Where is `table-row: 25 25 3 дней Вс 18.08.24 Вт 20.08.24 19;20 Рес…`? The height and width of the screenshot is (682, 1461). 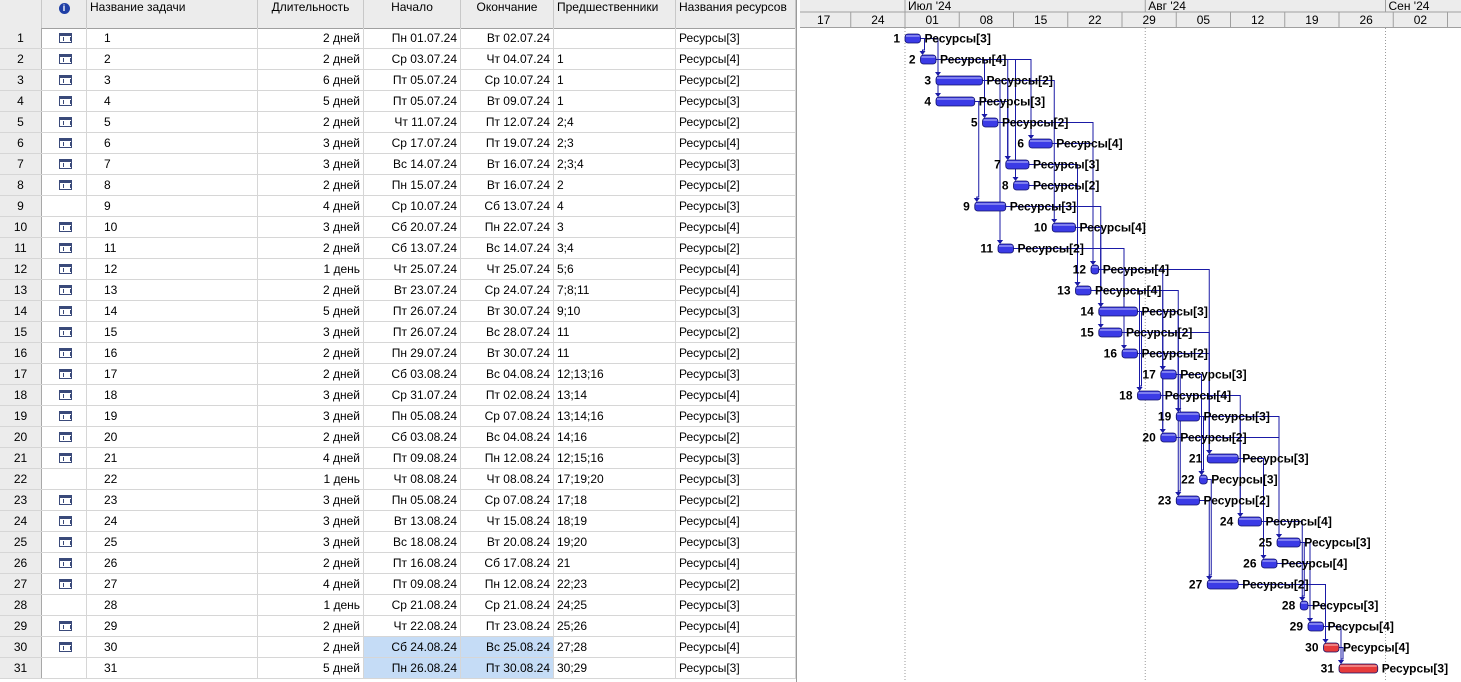 table-row: 25 25 3 дней Вс 18.08.24 Вт 20.08.24 19;20 Рес… is located at coordinates (398, 542).